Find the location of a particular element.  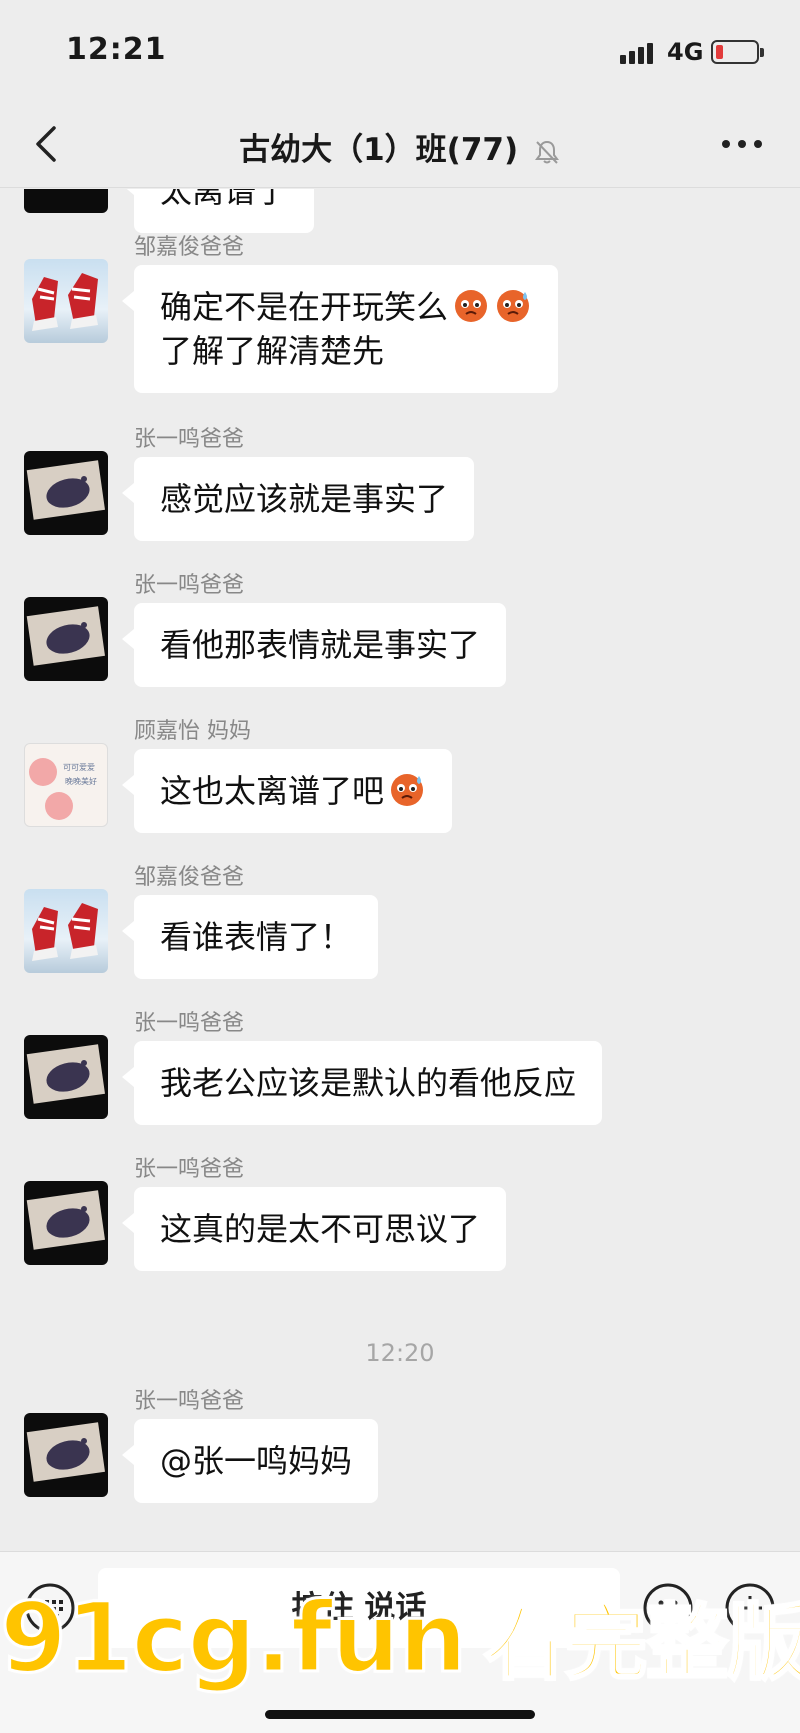

mute-bell-icon is located at coordinates (546, 152).